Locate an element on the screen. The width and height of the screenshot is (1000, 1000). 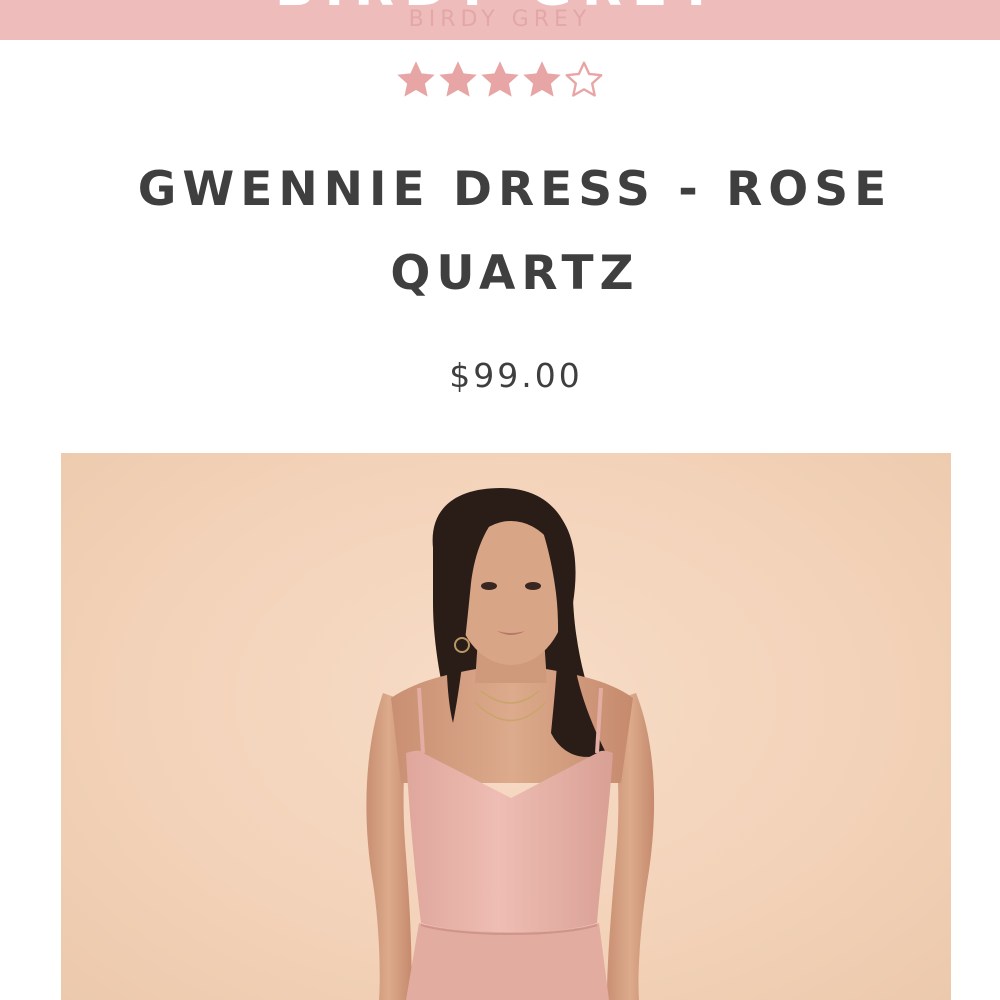
site-header: BIRDY GREY BIRDY GREY is located at coordinates (500, 20).